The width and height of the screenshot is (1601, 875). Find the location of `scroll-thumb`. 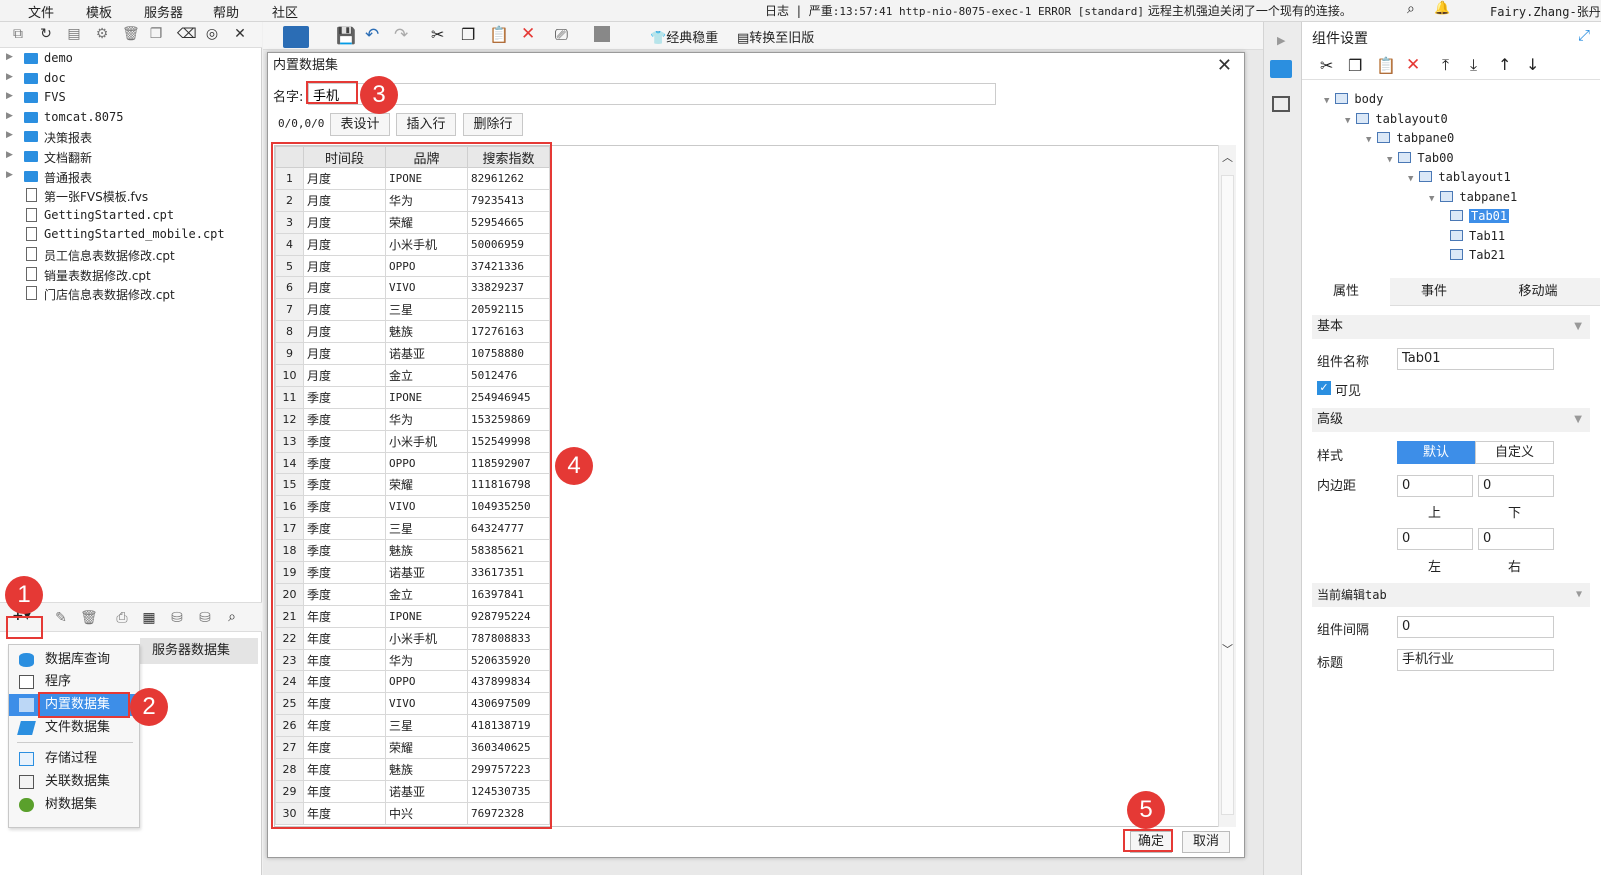

scroll-thumb is located at coordinates (1227, 495).